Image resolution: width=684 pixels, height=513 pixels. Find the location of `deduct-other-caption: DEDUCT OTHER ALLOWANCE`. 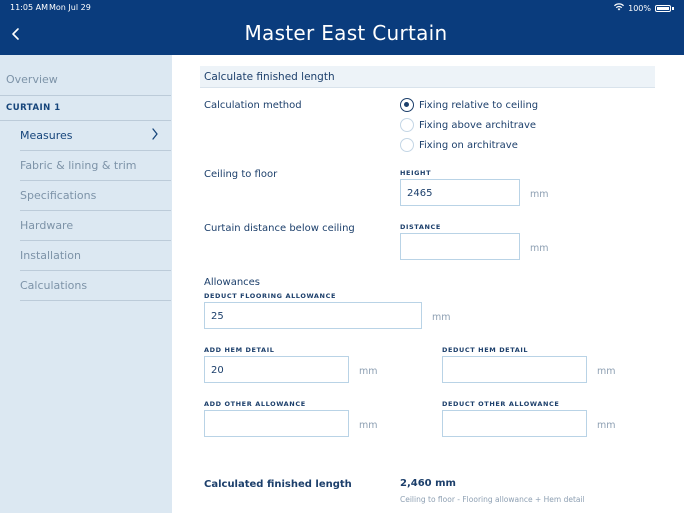

deduct-other-caption: DEDUCT OTHER ALLOWANCE is located at coordinates (501, 404).